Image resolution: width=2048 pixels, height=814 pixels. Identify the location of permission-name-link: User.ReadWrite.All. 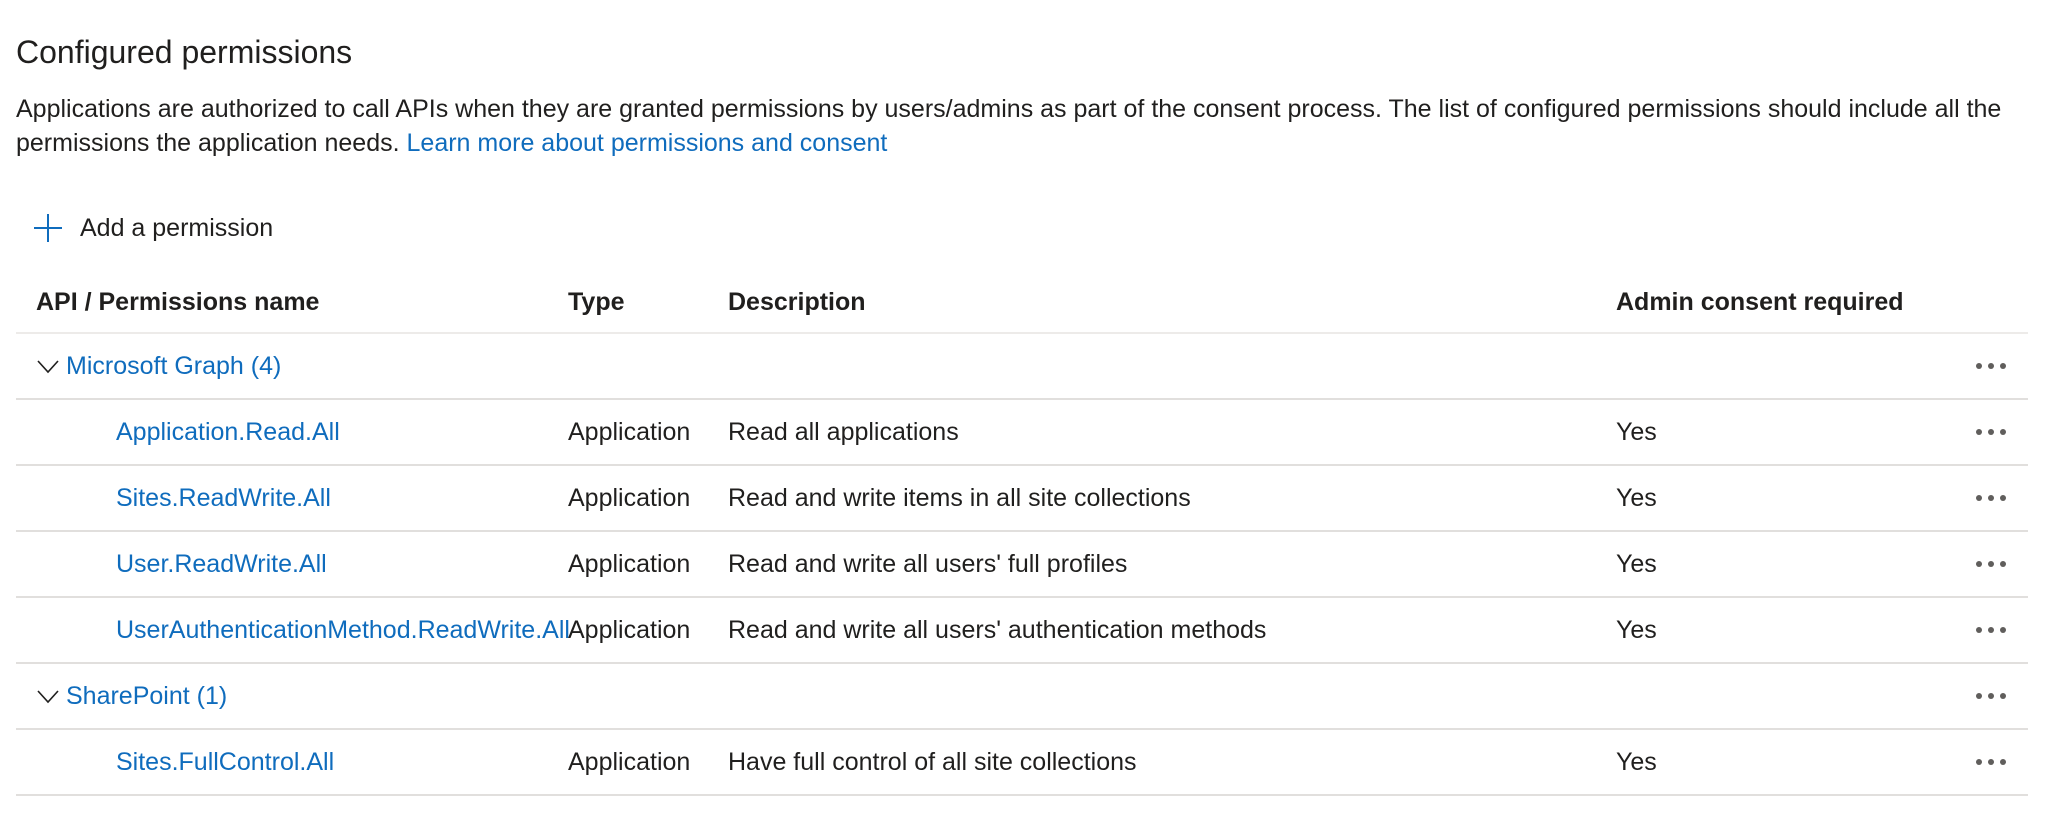
(181, 564).